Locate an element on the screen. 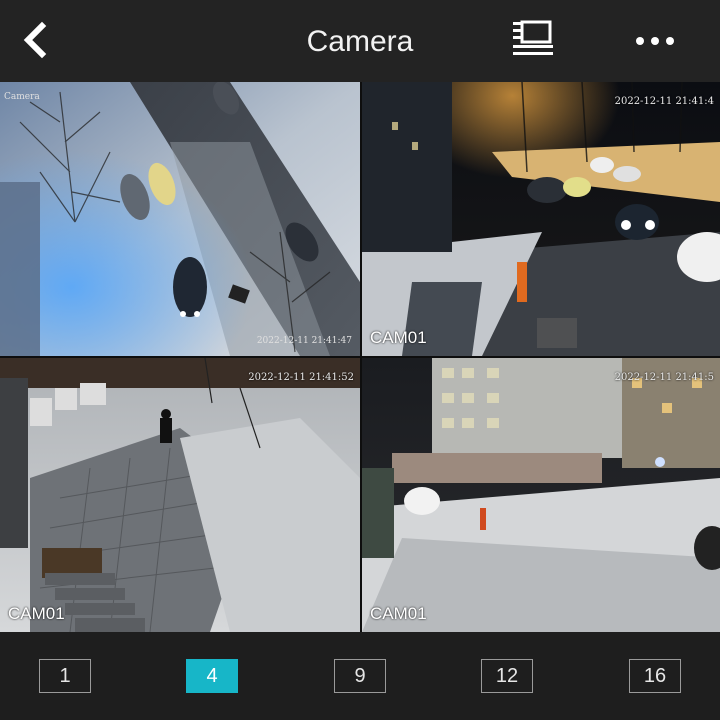 Image resolution: width=720 pixels, height=720 pixels. layout-4-button: 4 is located at coordinates (212, 676).